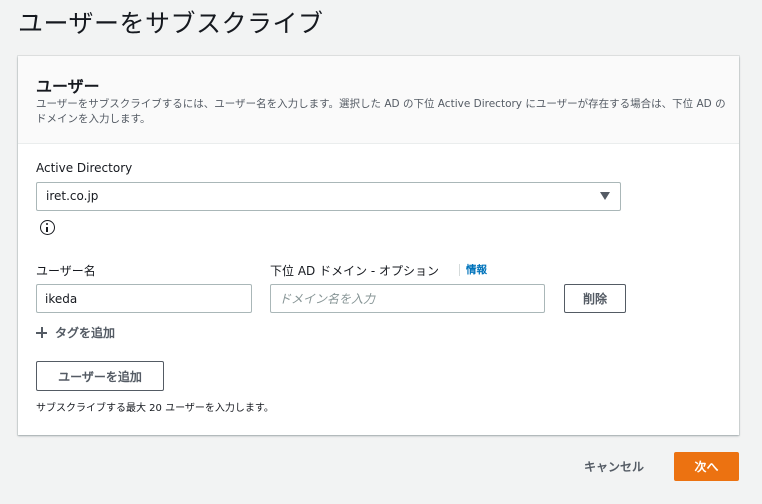  Describe the element at coordinates (72, 196) in the screenshot. I see `active-directory-selected-value: iret.co.jp` at that location.